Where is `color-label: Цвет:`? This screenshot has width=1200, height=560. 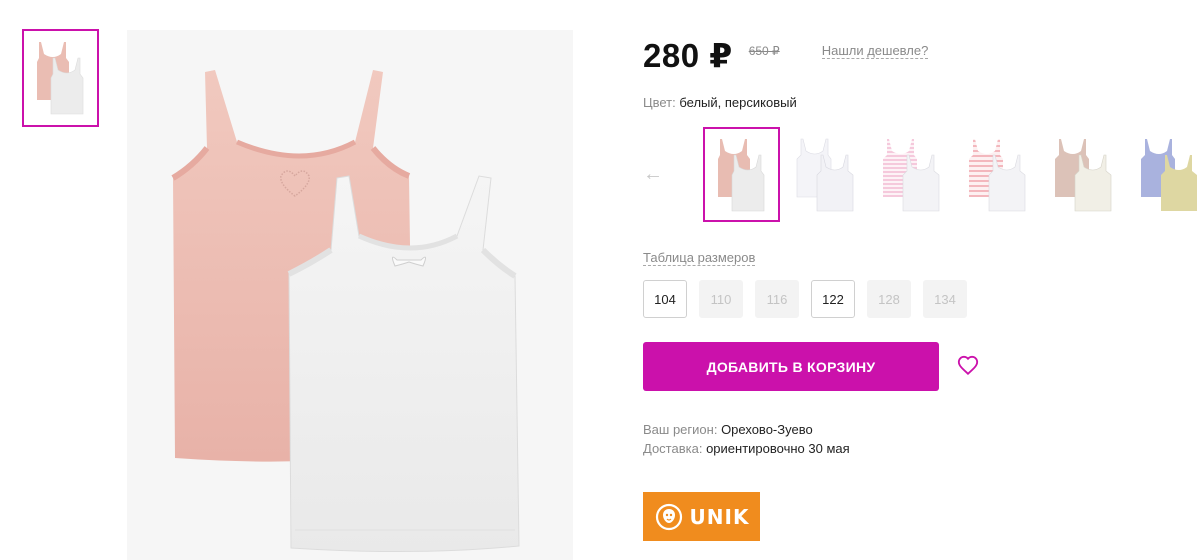 color-label: Цвет: is located at coordinates (659, 102).